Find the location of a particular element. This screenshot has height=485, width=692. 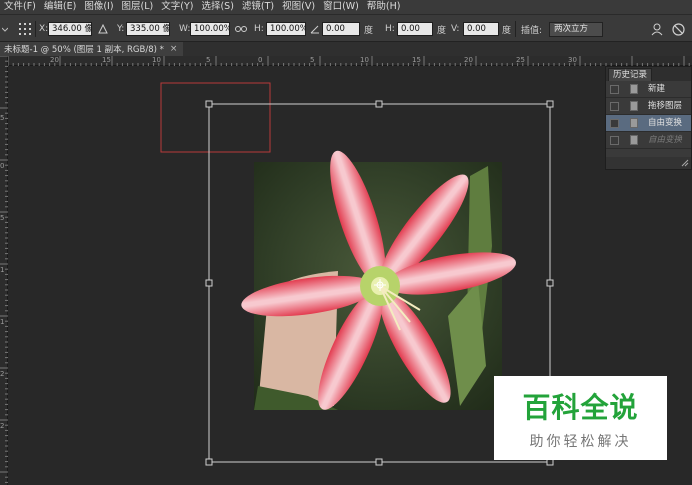

menu-file: 文件(F) is located at coordinates (20, 7).